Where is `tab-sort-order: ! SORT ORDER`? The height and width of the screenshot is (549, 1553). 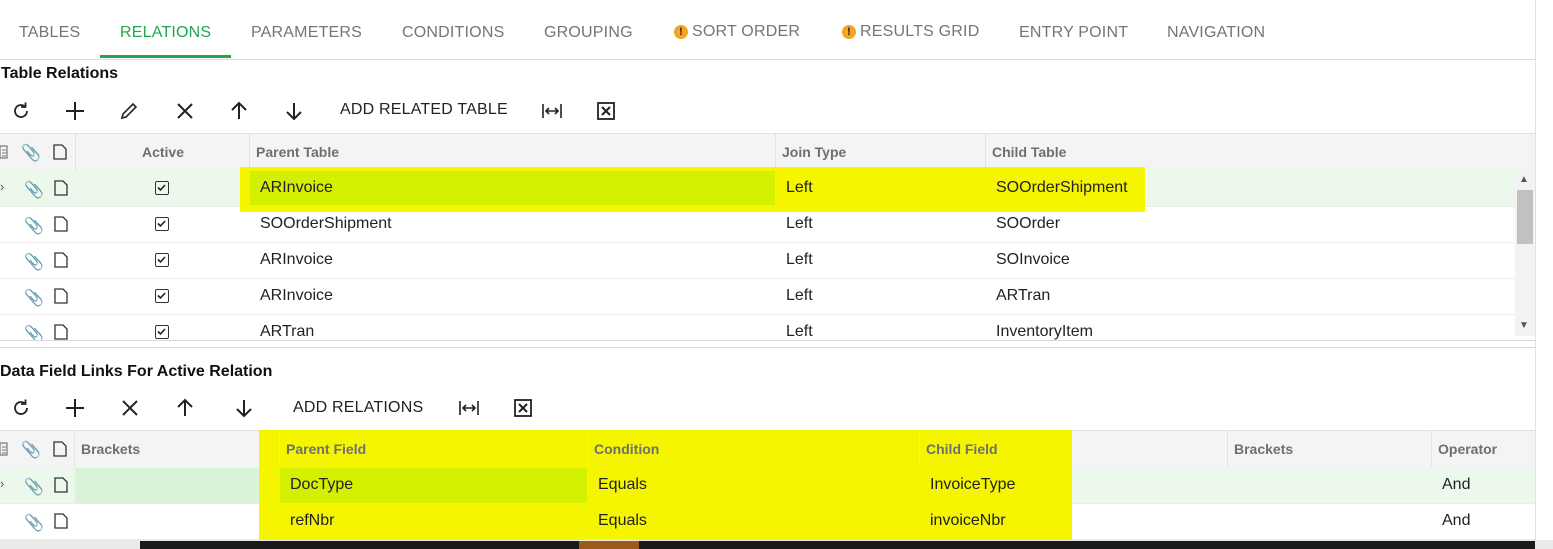 tab-sort-order: ! SORT ORDER is located at coordinates (737, 32).